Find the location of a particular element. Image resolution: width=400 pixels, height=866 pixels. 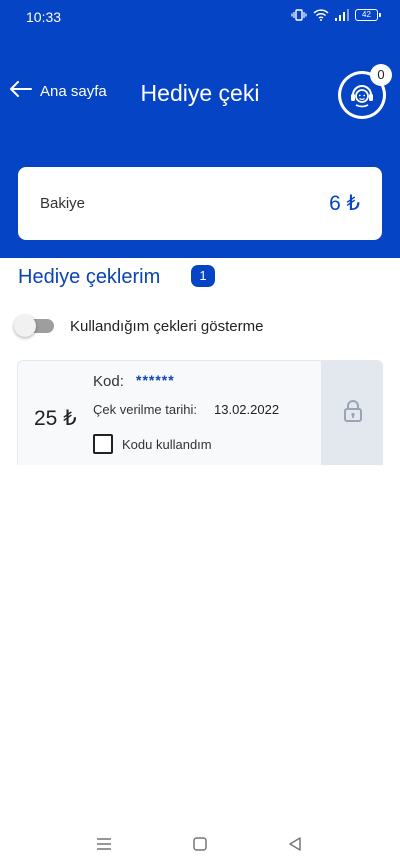

code-label: Kod: is located at coordinates (108, 381).